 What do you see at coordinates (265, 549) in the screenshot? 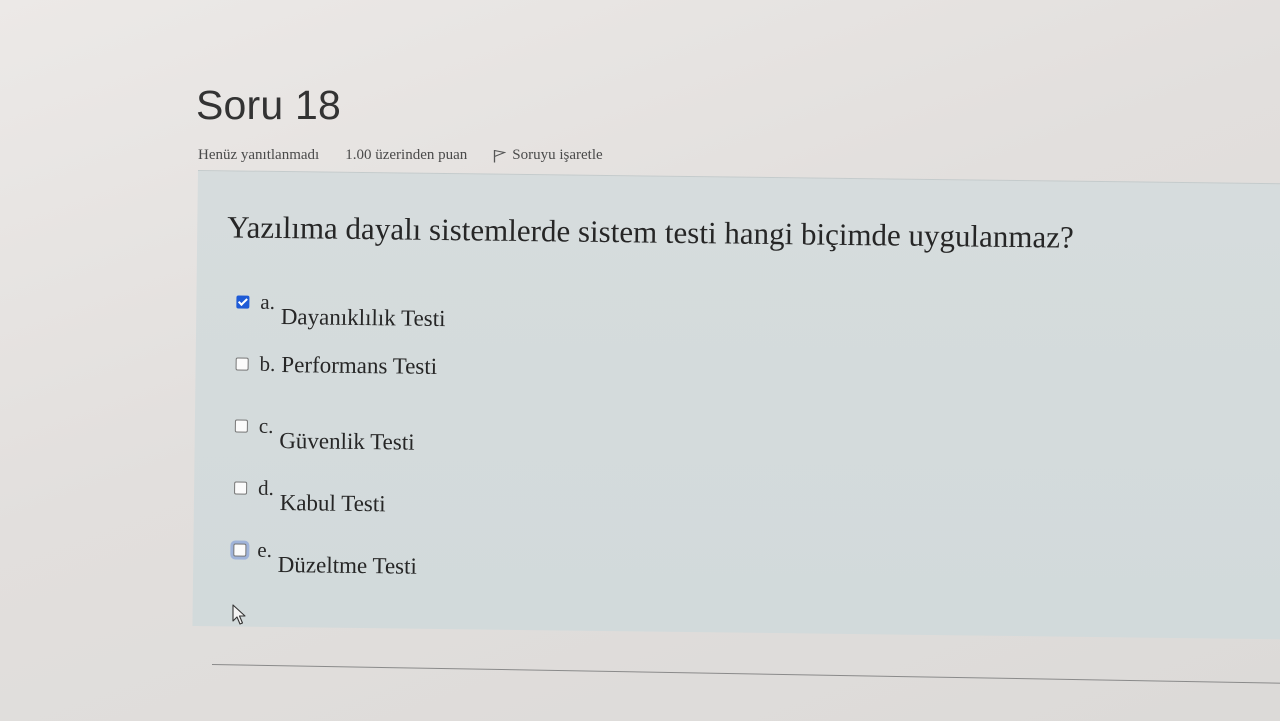
I see `answer-letter: e.` at bounding box center [265, 549].